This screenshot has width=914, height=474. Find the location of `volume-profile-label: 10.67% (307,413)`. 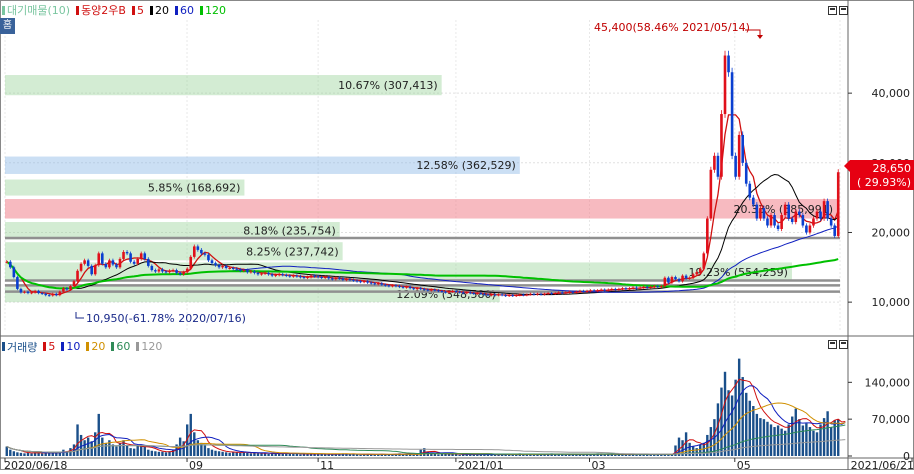

volume-profile-label: 10.67% (307,413) is located at coordinates (388, 85).